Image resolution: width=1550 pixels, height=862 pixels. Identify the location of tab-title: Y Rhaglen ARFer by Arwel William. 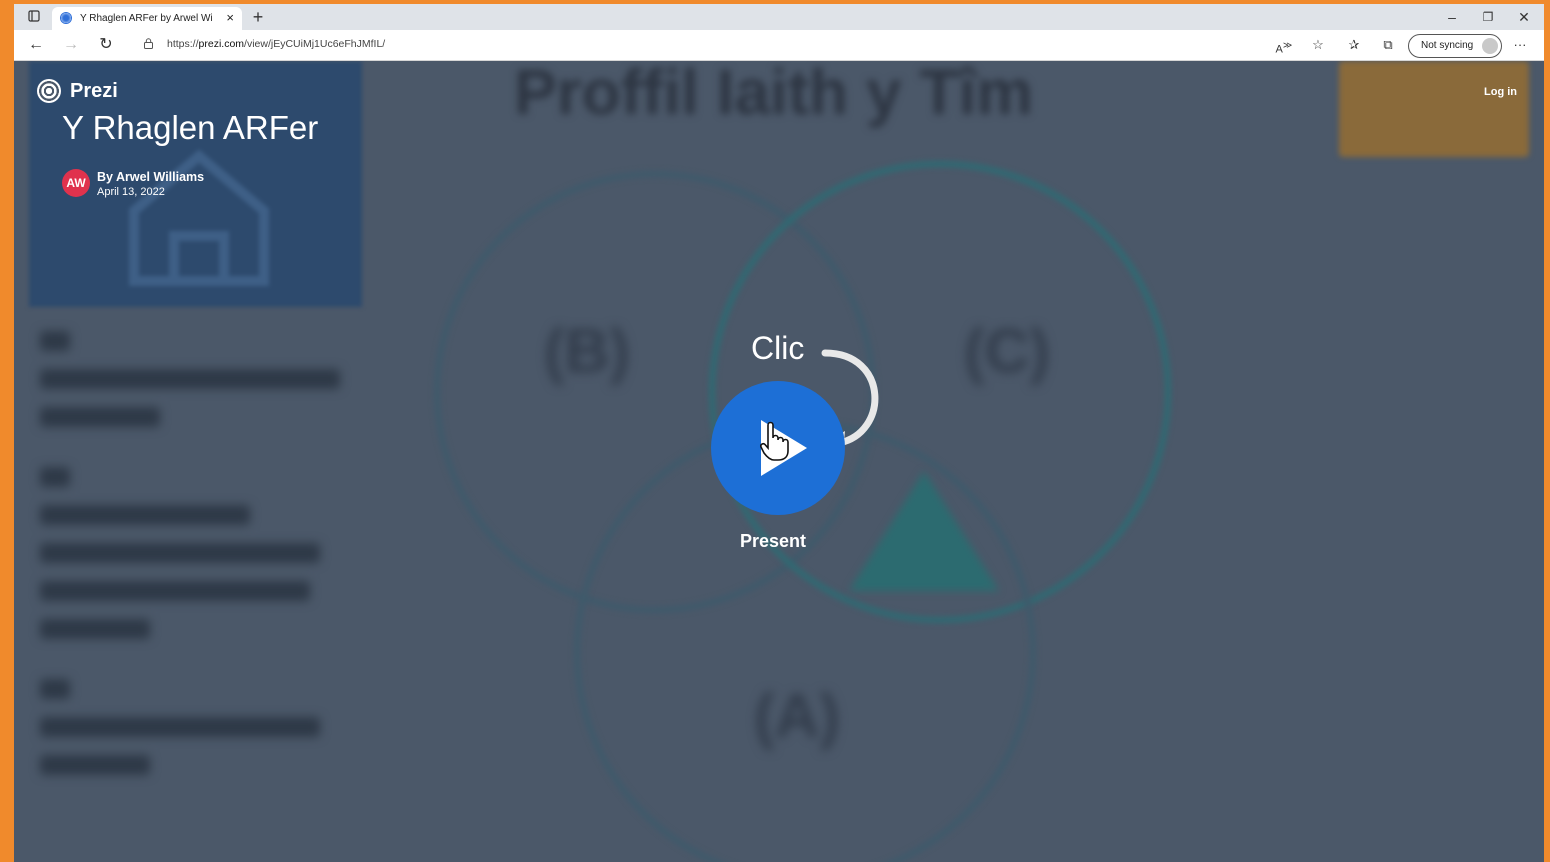
(146, 18).